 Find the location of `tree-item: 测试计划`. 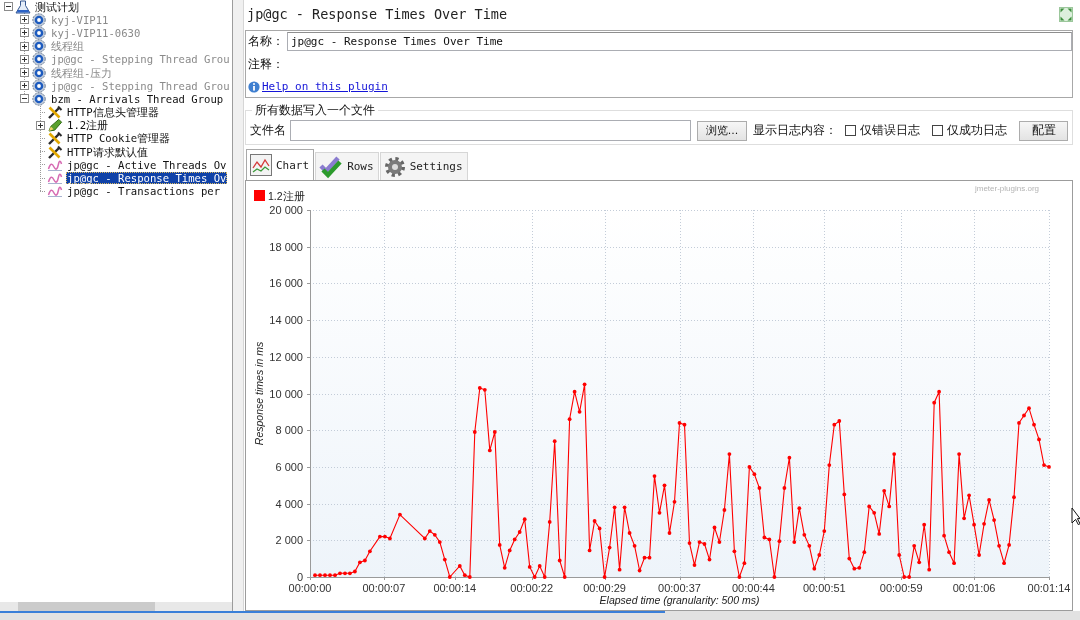

tree-item: 测试计划 is located at coordinates (57, 6).